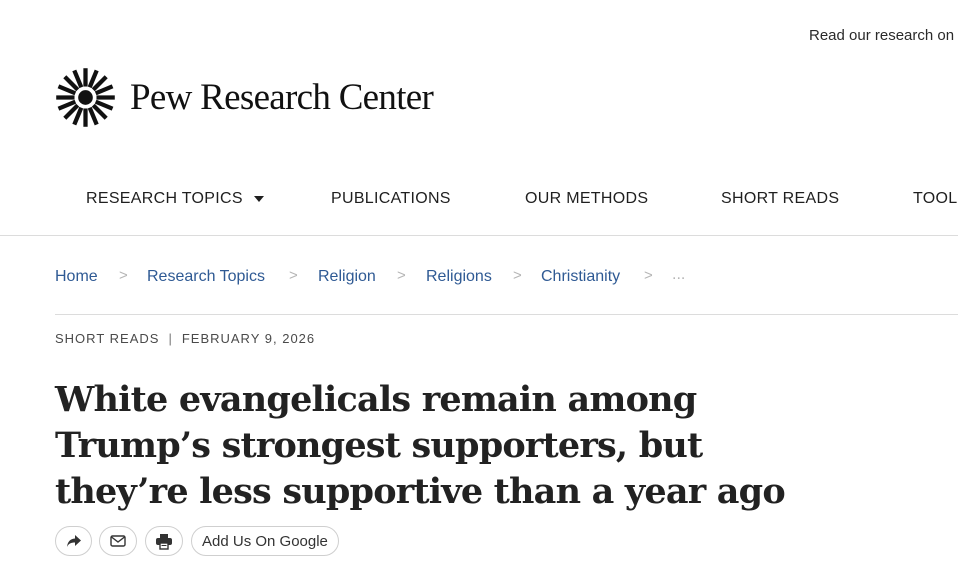  What do you see at coordinates (459, 277) in the screenshot?
I see `breadcrumb-religions: Religions` at bounding box center [459, 277].